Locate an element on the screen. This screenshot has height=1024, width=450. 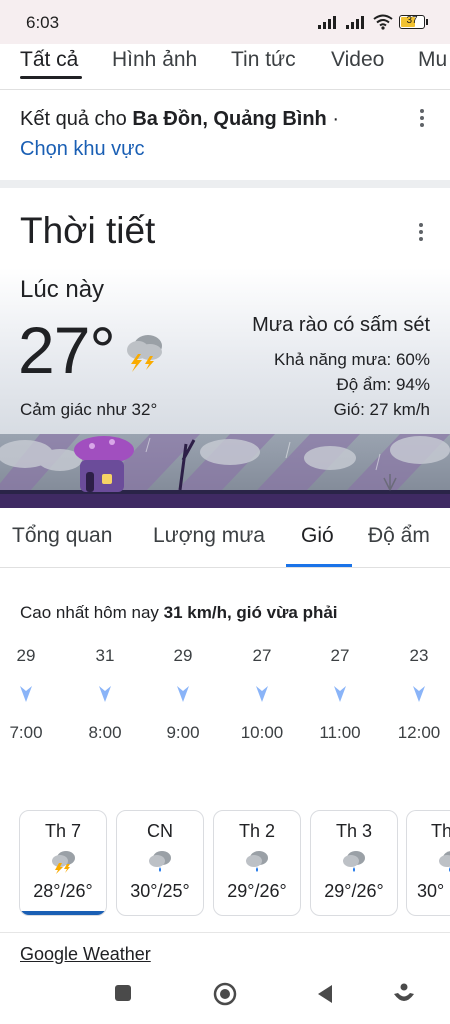
assistant-button is located at coordinates (404, 996).